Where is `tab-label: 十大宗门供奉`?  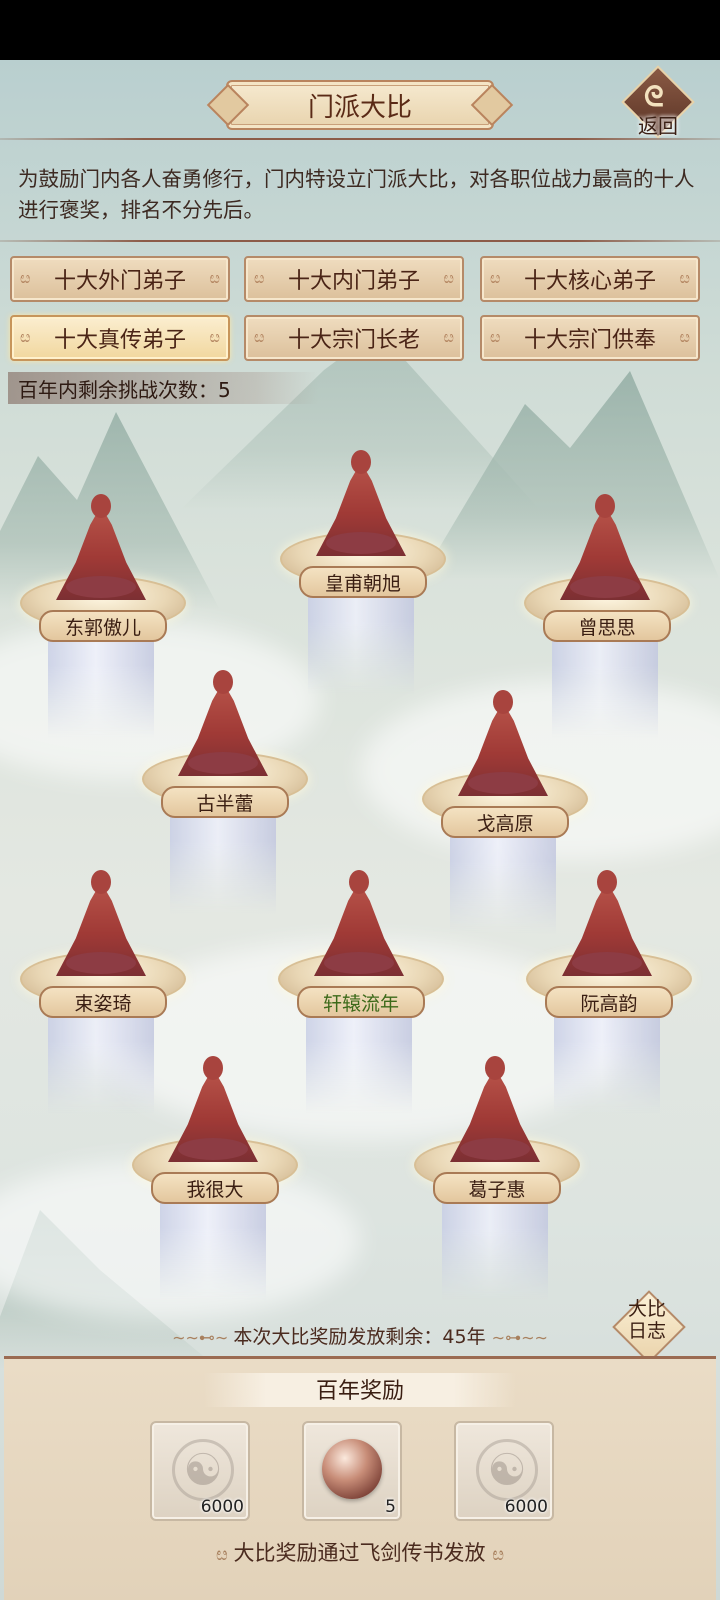 tab-label: 十大宗门供奉 is located at coordinates (589, 340).